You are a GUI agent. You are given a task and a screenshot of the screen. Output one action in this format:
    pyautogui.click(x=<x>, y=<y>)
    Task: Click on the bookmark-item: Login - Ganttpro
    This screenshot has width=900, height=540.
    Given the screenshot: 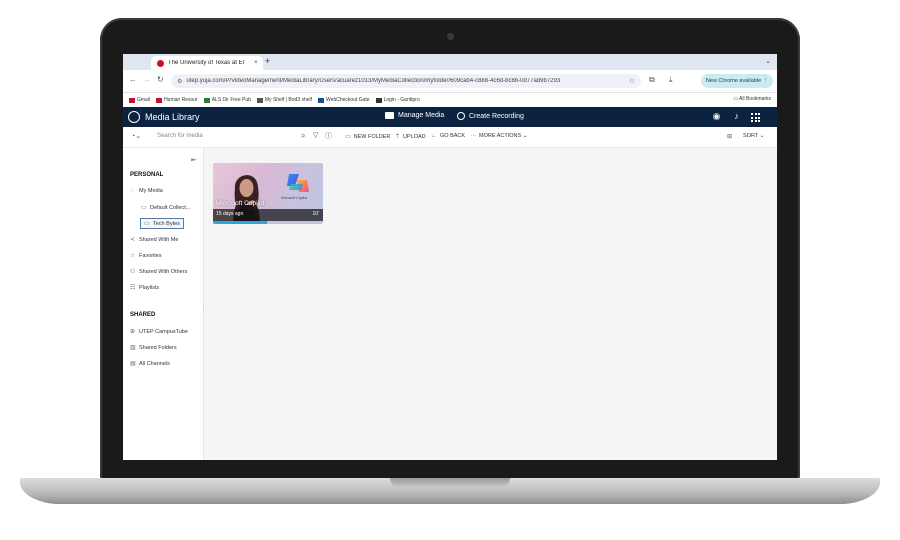 What is the action you would take?
    pyautogui.click(x=397, y=100)
    